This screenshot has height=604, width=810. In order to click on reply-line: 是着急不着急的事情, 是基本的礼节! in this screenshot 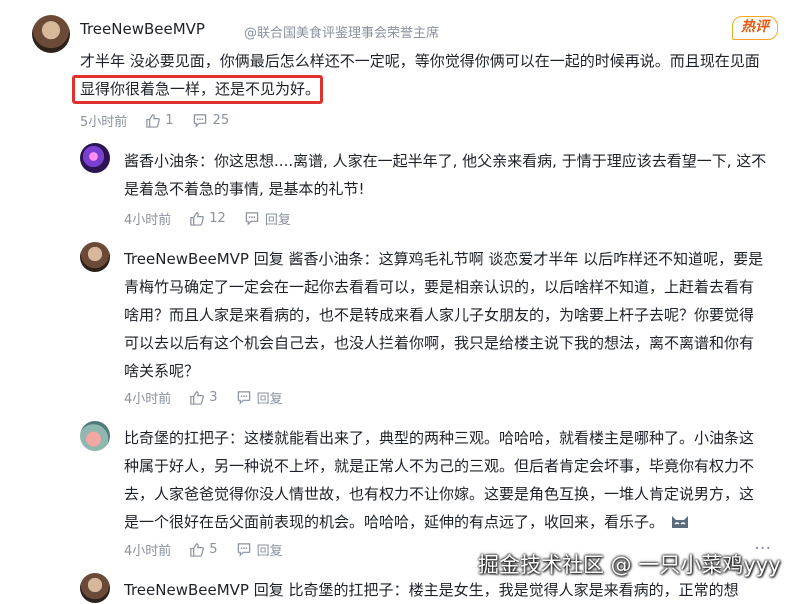, I will do `click(244, 189)`.